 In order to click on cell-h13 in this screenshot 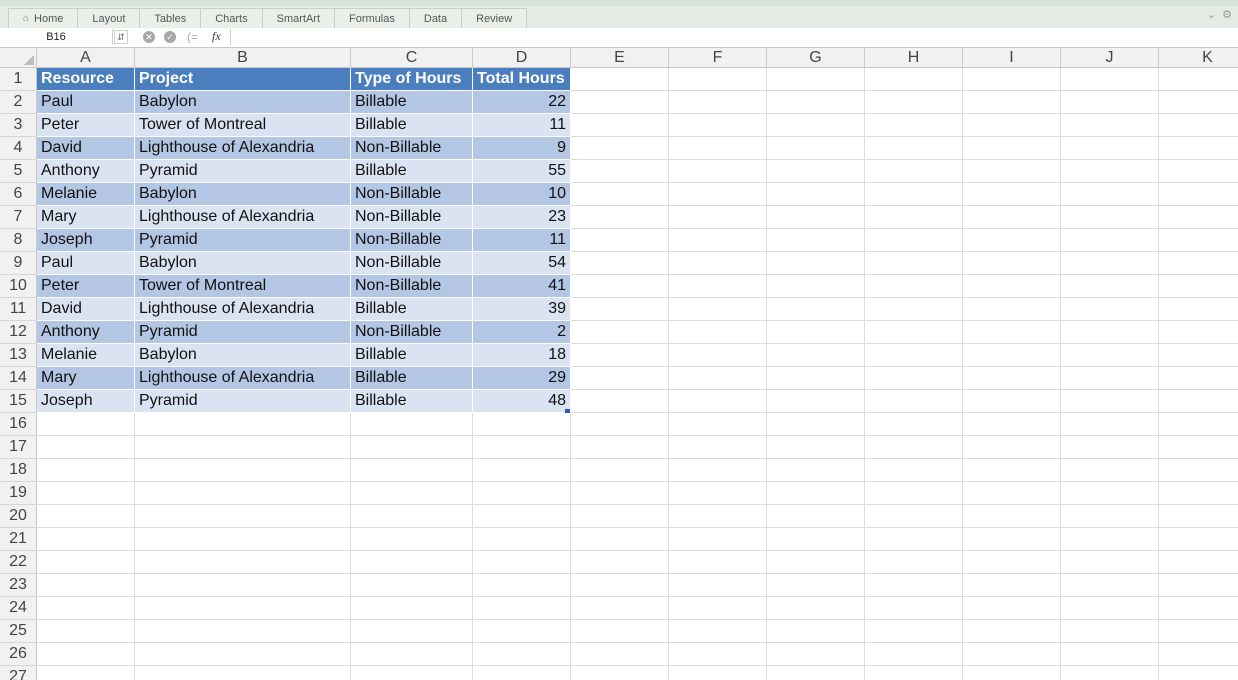, I will do `click(914, 355)`.